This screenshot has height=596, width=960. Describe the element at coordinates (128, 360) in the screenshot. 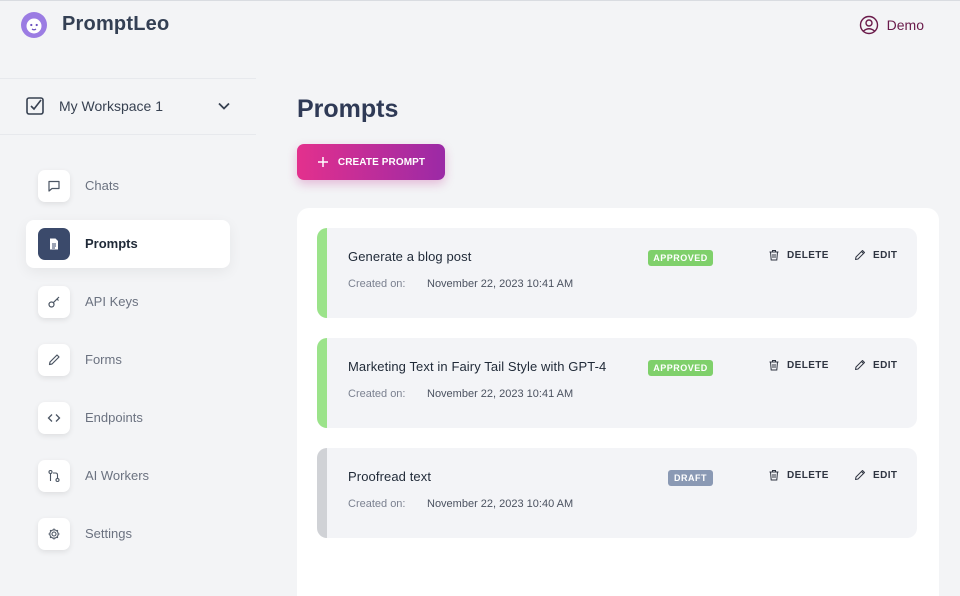

I see `sidebar-item-forms: Forms` at that location.